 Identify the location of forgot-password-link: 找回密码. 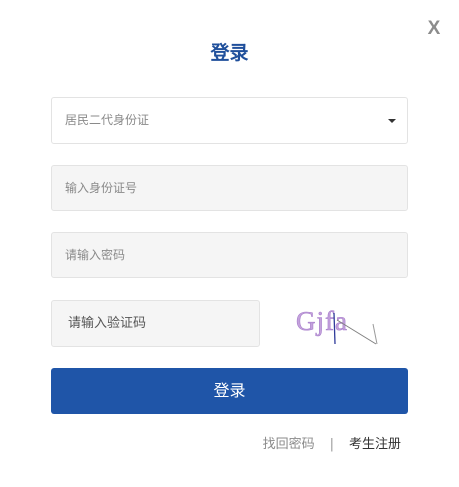
(289, 444).